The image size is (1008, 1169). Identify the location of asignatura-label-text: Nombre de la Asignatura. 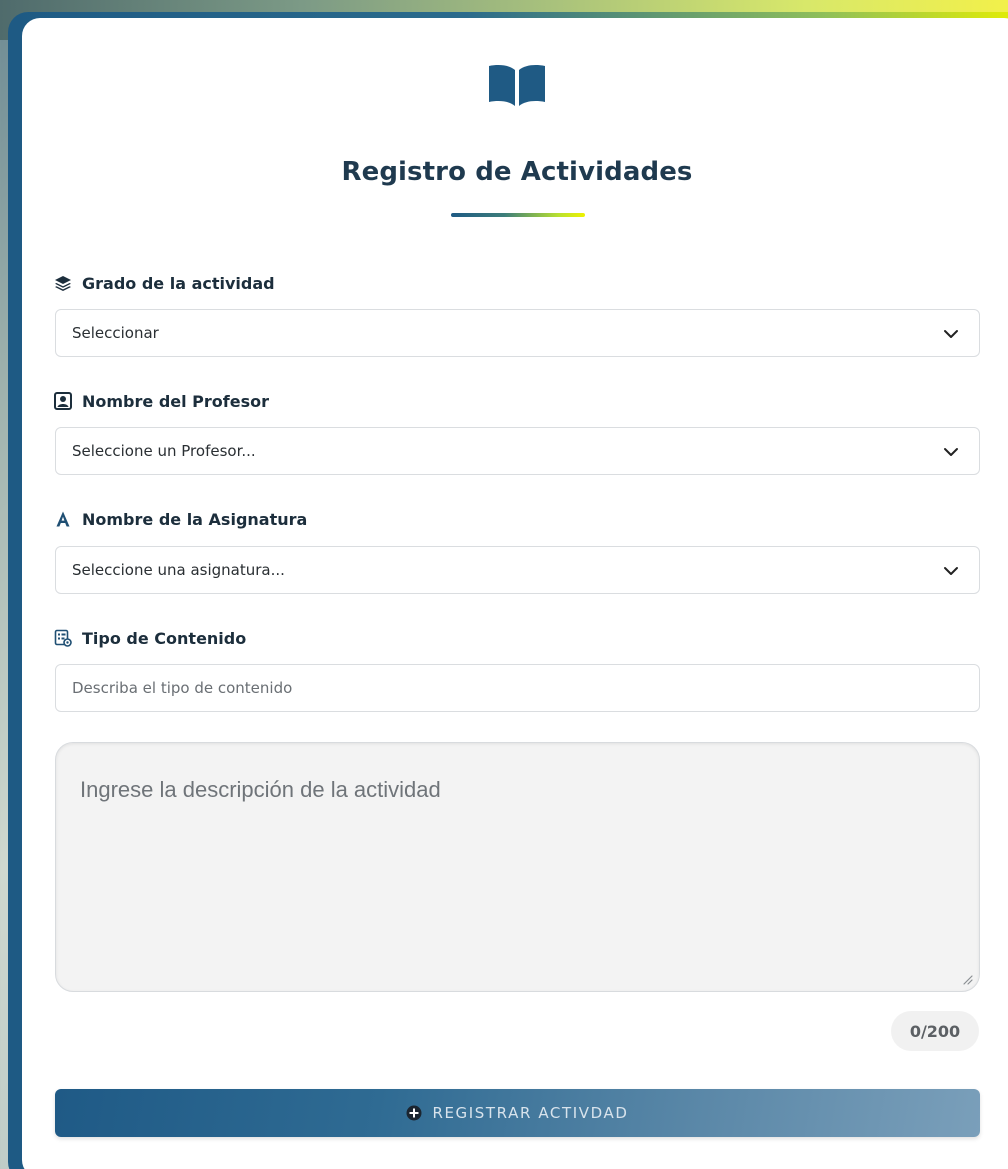
(195, 519).